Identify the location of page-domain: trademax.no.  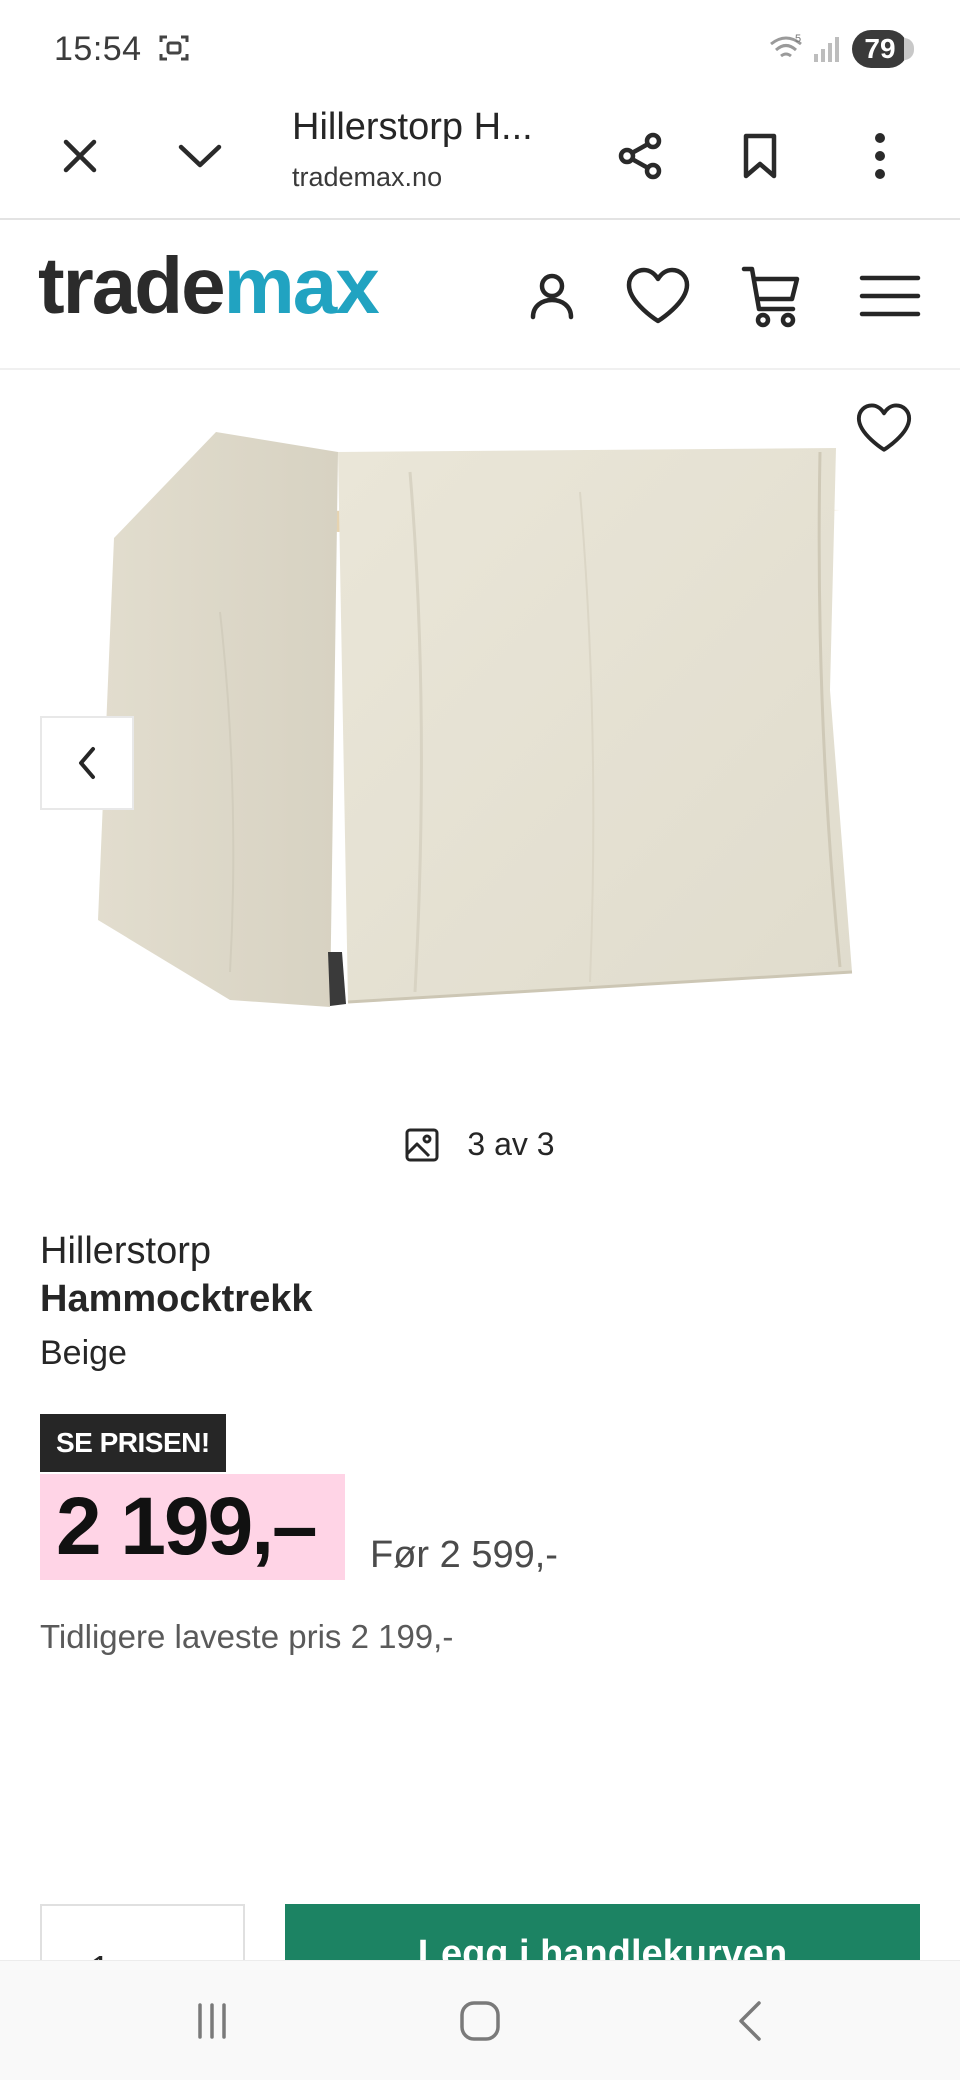
(367, 177).